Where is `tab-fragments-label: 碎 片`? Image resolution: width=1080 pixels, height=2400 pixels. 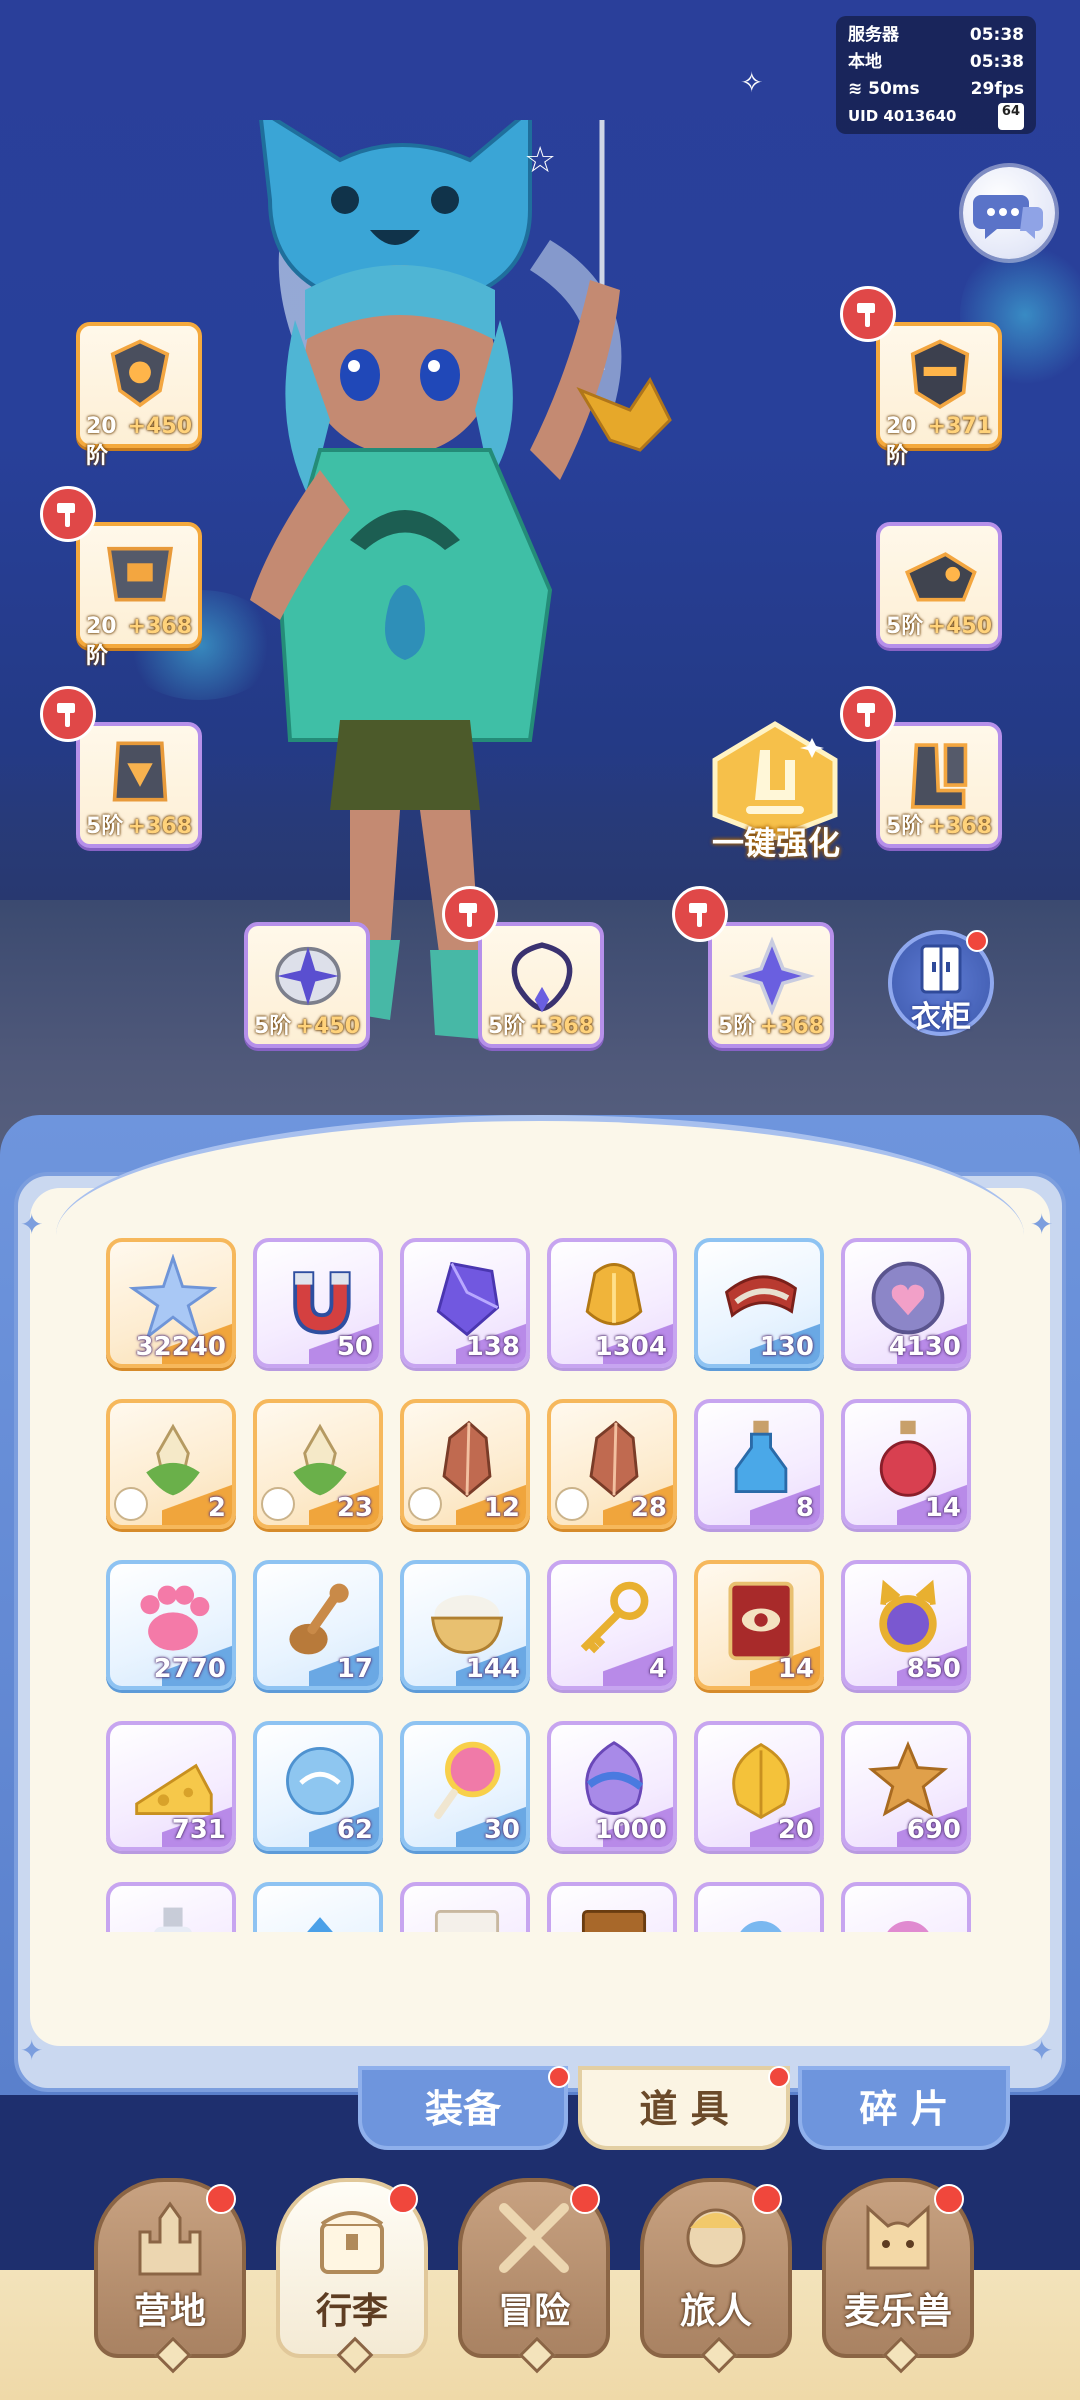 tab-fragments-label: 碎 片 is located at coordinates (904, 2109).